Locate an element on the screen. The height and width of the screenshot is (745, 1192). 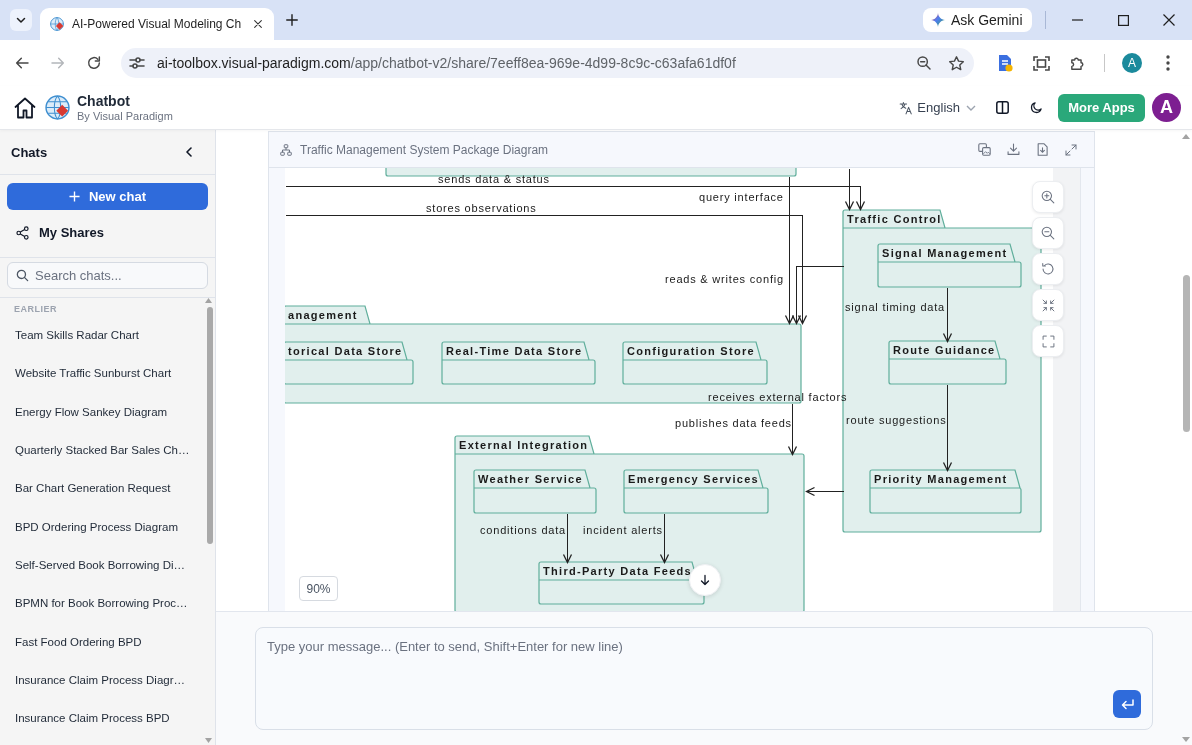
connector-label: route suggestions is located at coordinates (896, 420).